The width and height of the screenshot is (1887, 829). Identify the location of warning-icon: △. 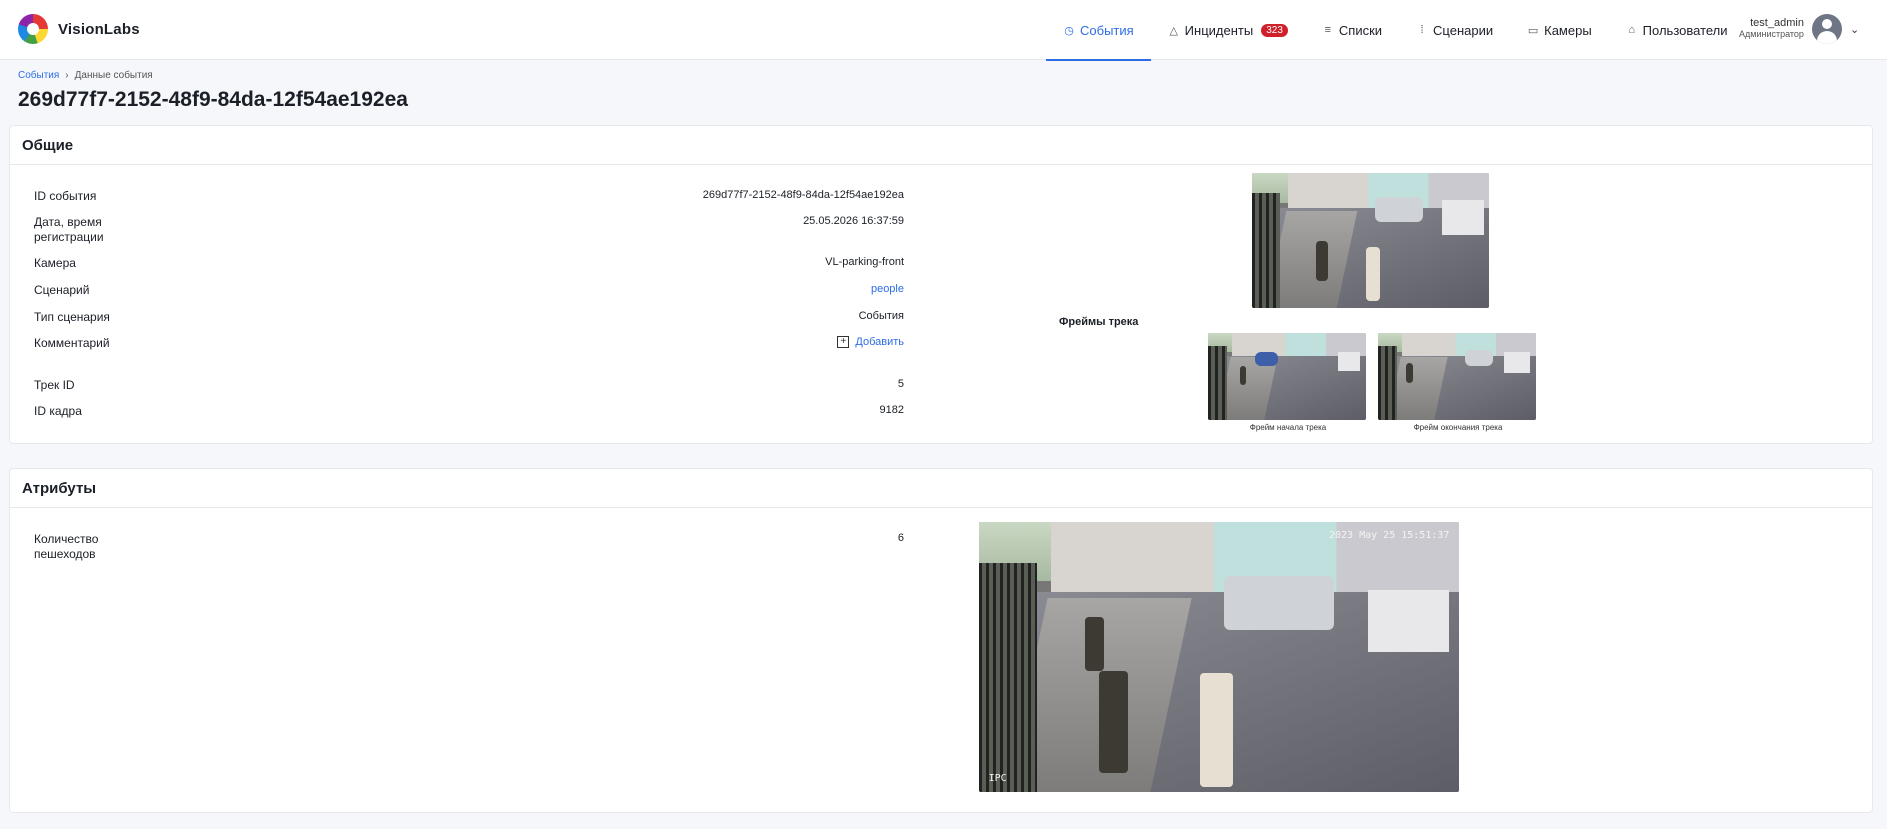
(1173, 30).